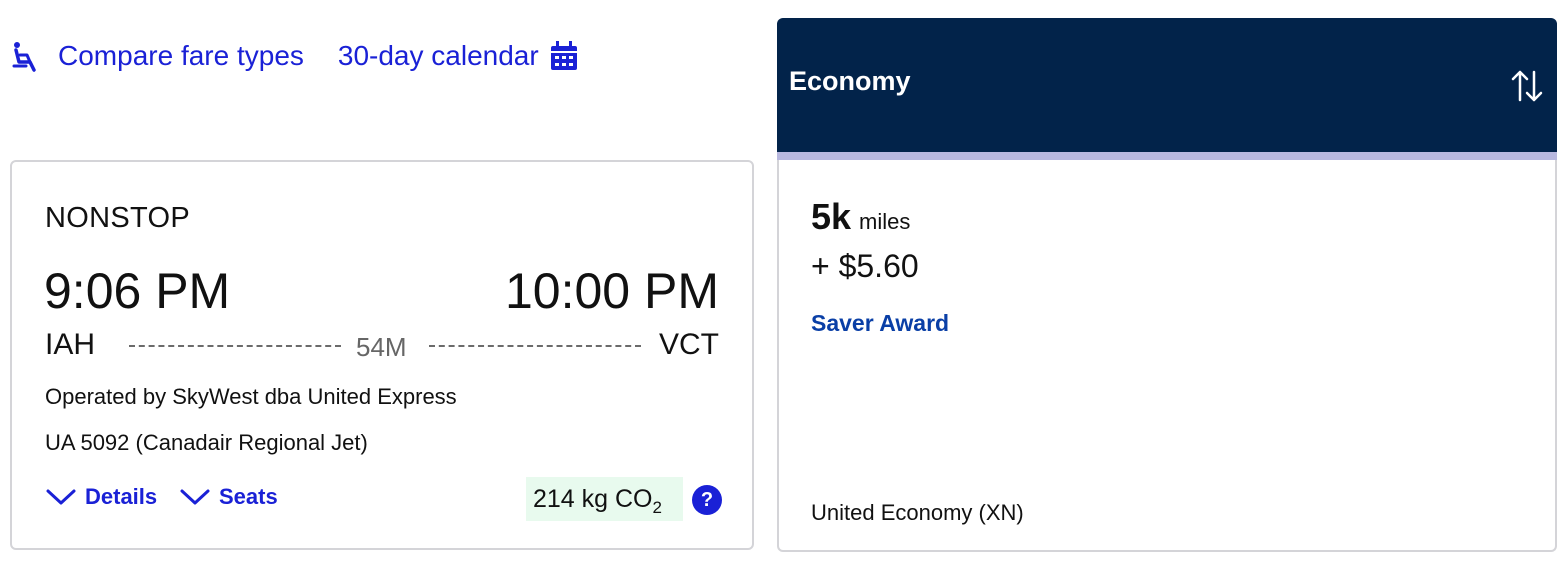 The image size is (1566, 564). I want to click on operated-by: Operated by SkyWest dba United Express, so click(251, 396).